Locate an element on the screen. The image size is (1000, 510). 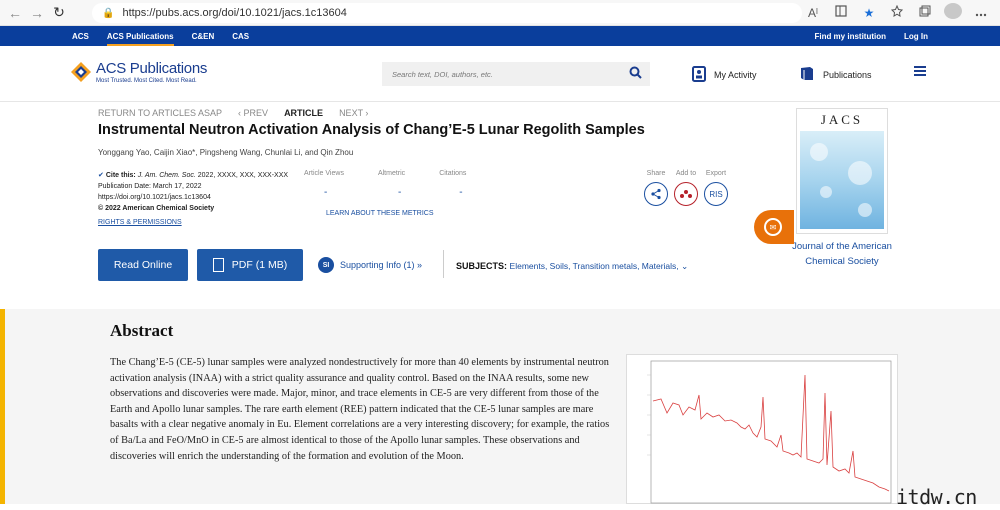
current-crumb: ARTICLE is located at coordinates (304, 113).